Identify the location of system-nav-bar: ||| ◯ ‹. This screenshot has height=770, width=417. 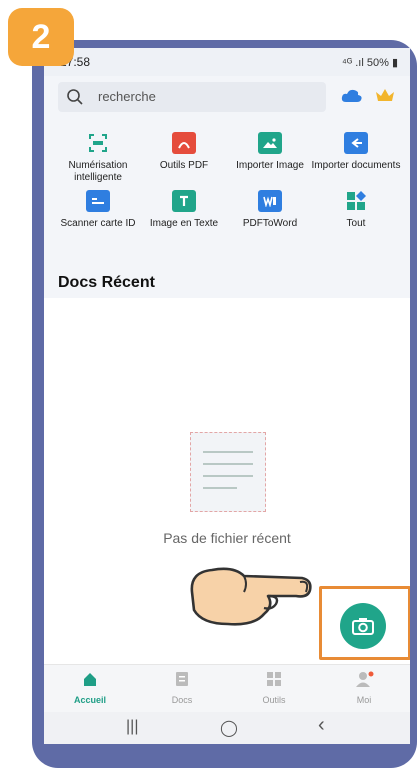
(227, 728).